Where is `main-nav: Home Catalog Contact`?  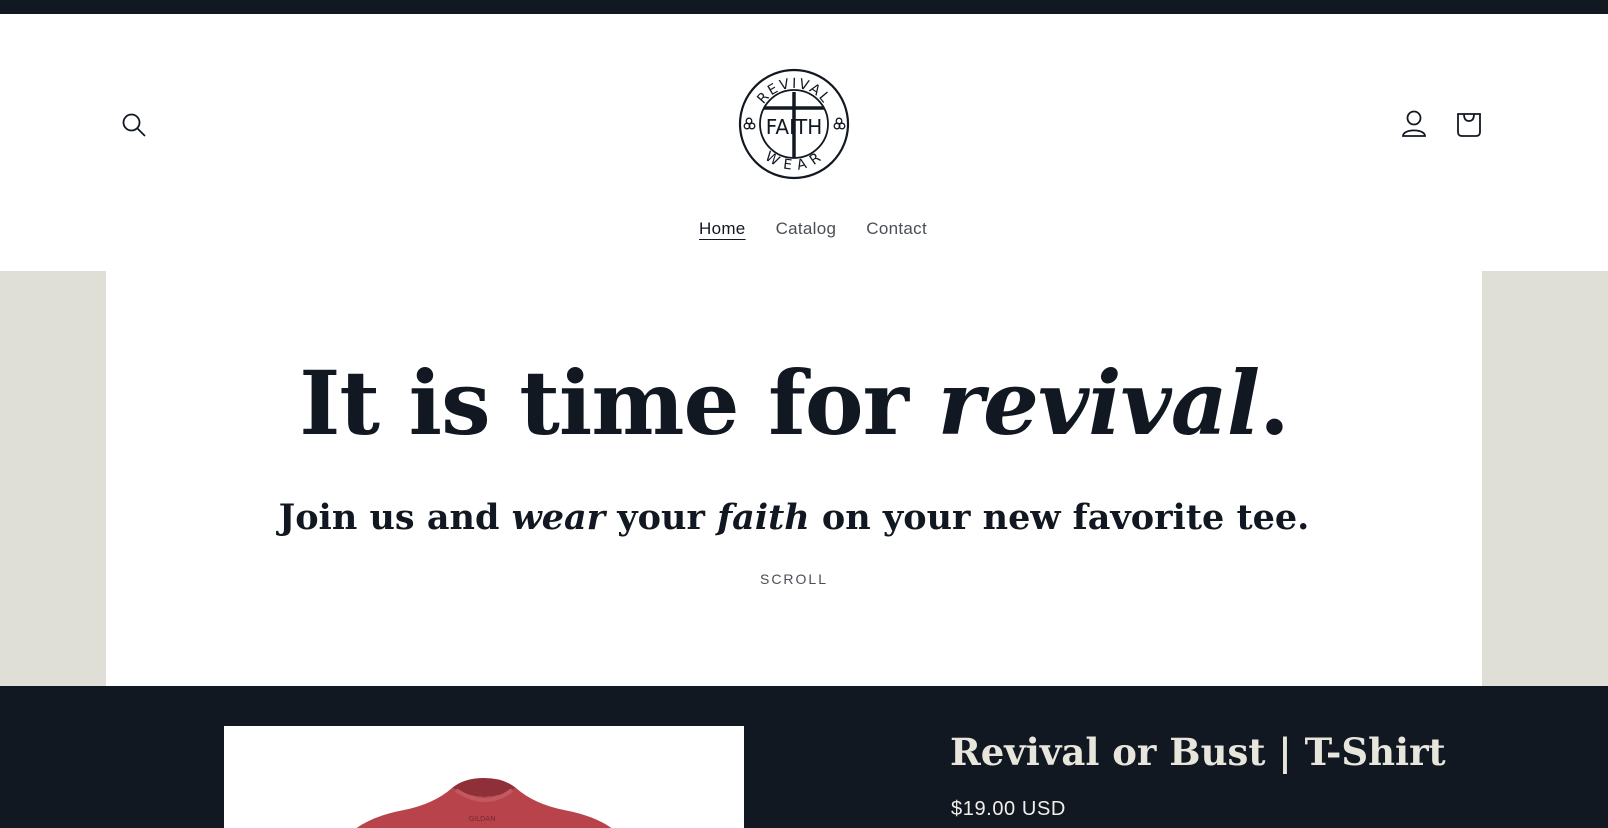
main-nav: Home Catalog Contact is located at coordinates (804, 229).